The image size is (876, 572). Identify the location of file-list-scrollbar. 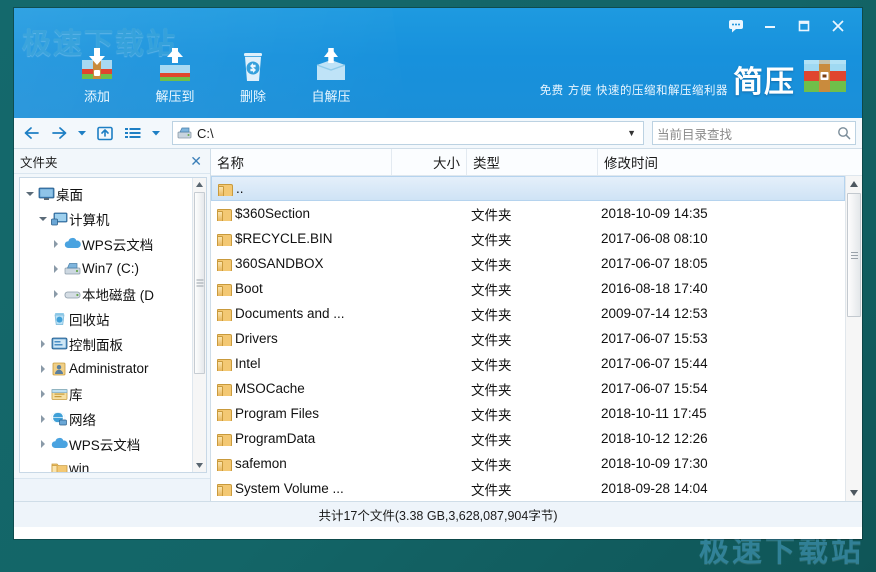
(853, 338).